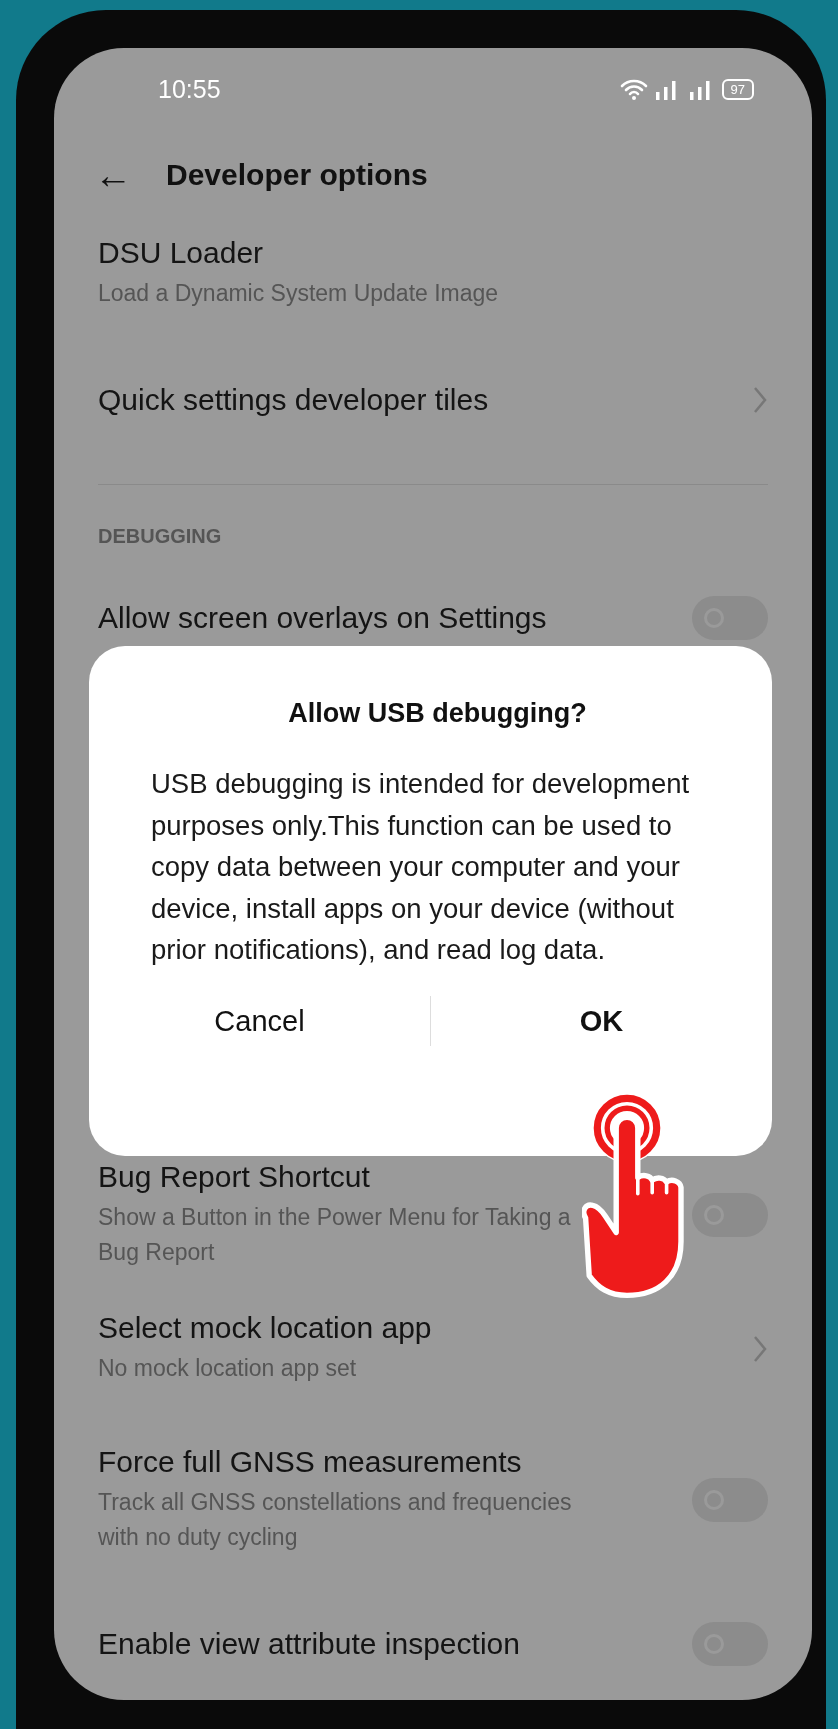 The height and width of the screenshot is (1729, 838). Describe the element at coordinates (335, 1235) in the screenshot. I see `setting-description: Show a Button in the Power Menu for Taking a Bug Report` at that location.